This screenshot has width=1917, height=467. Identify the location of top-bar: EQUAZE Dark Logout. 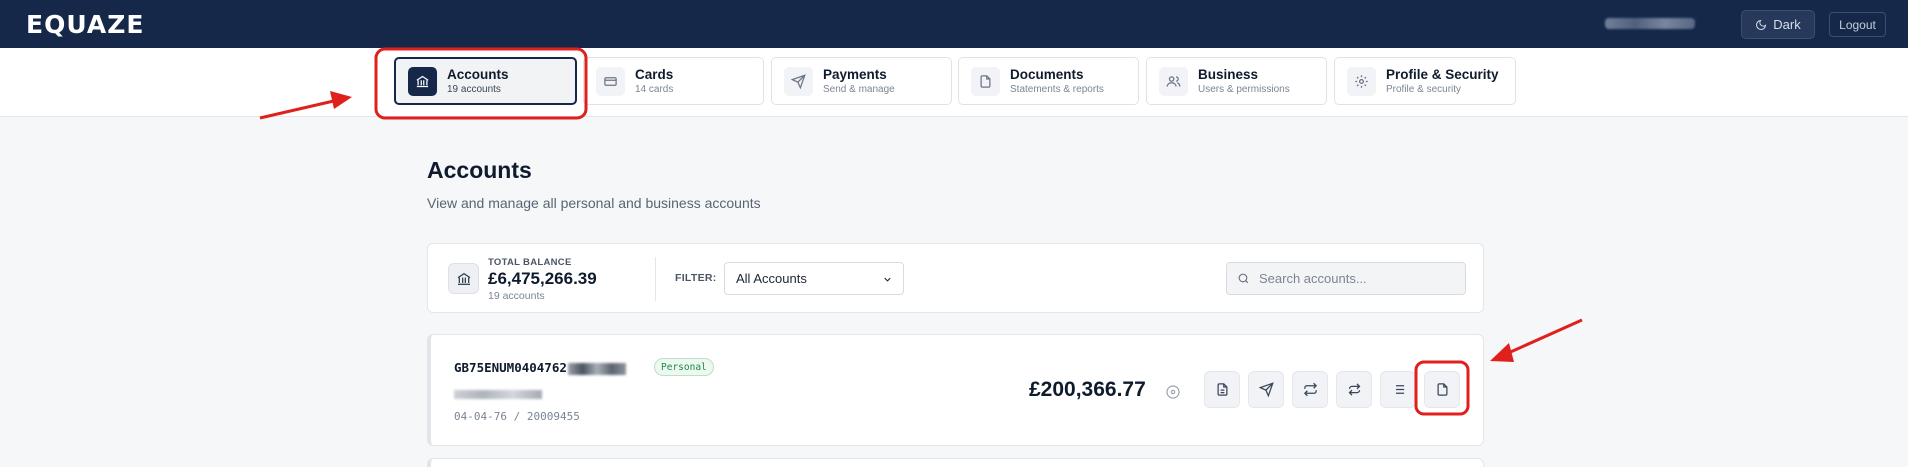
(954, 24).